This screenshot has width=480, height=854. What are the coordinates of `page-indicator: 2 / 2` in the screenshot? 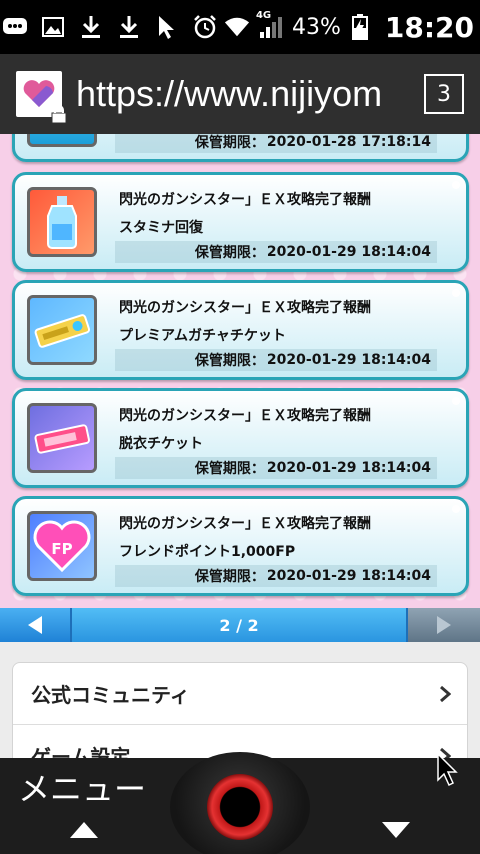 It's located at (239, 625).